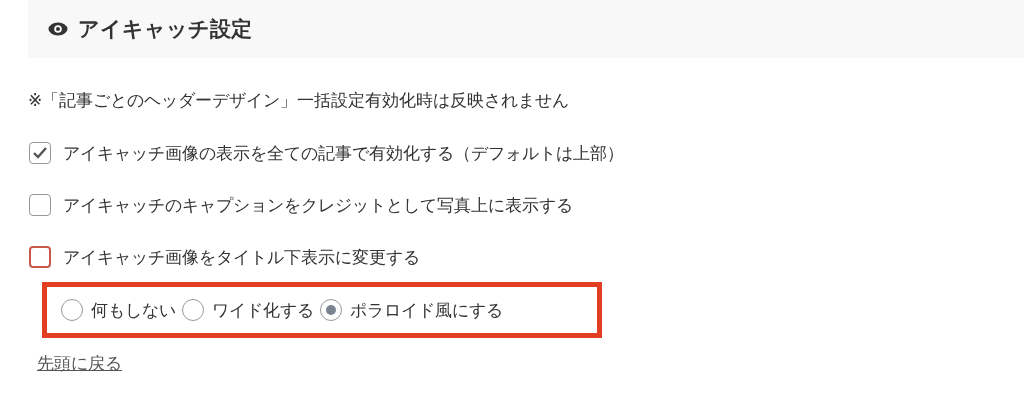  Describe the element at coordinates (79, 363) in the screenshot. I see `back-to-top-link: 先頭に戻る` at that location.